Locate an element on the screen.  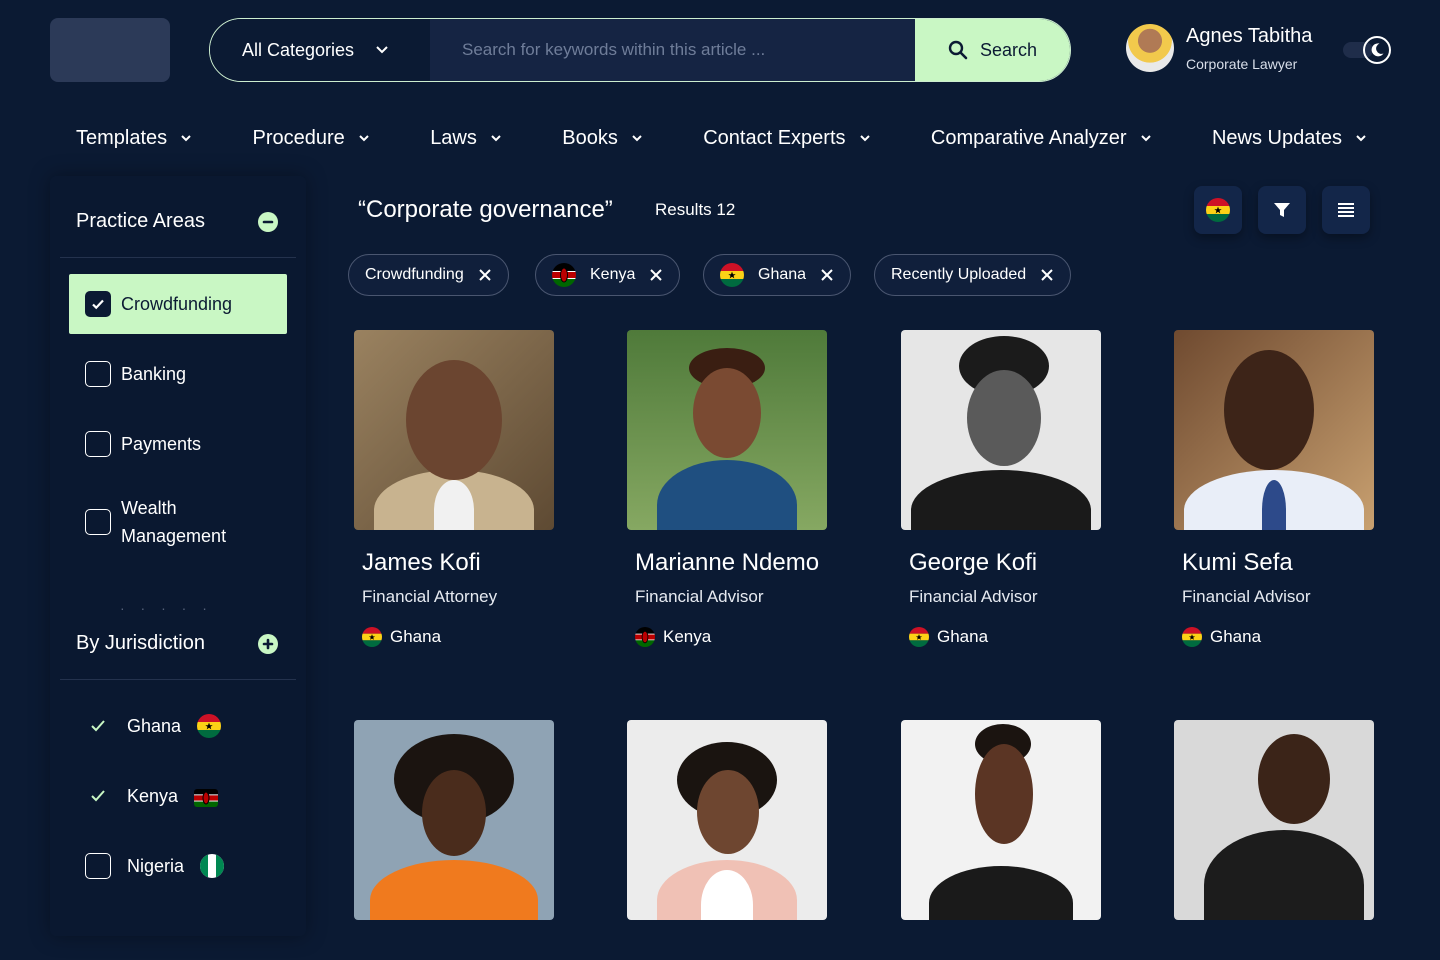
nav-laws: Laws is located at coordinates (465, 138).